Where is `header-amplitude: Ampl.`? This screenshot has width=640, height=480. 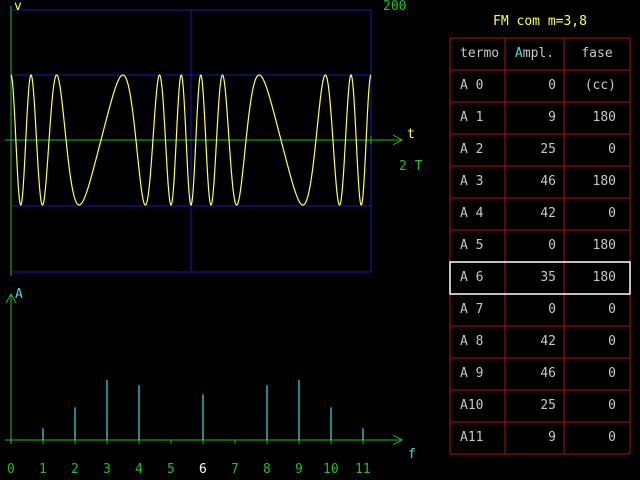 header-amplitude: Ampl. is located at coordinates (534, 54).